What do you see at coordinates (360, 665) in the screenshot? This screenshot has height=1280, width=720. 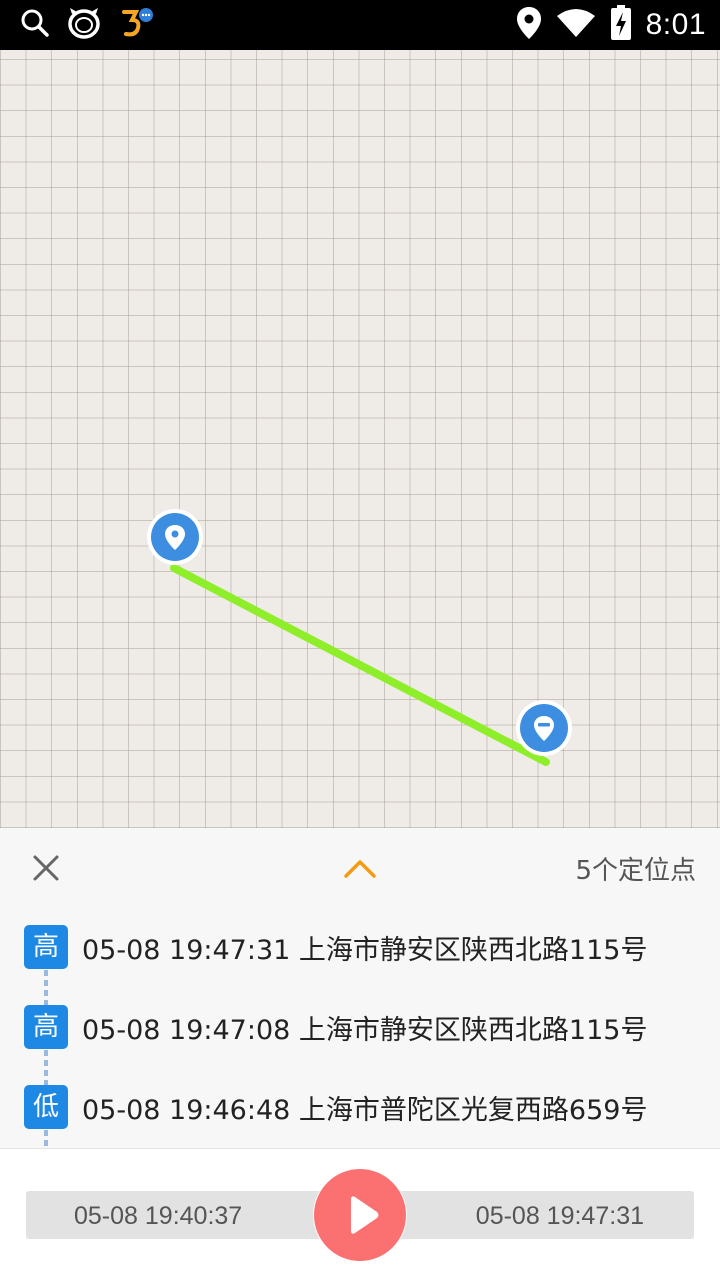 I see `route-line` at bounding box center [360, 665].